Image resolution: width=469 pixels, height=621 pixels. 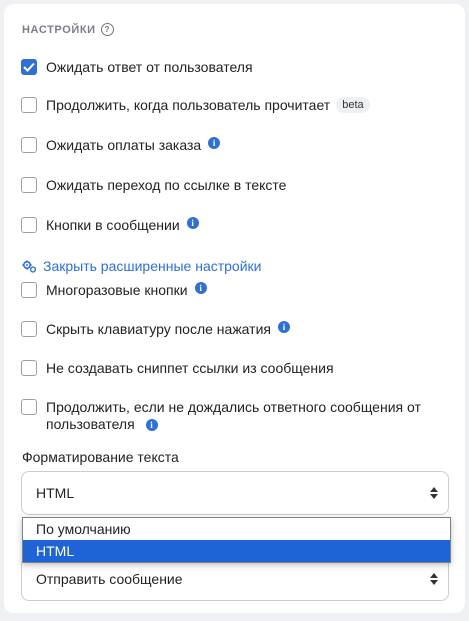 I want to click on checkbox-label: Скрыть клавиатуру после нажатия, so click(x=158, y=329).